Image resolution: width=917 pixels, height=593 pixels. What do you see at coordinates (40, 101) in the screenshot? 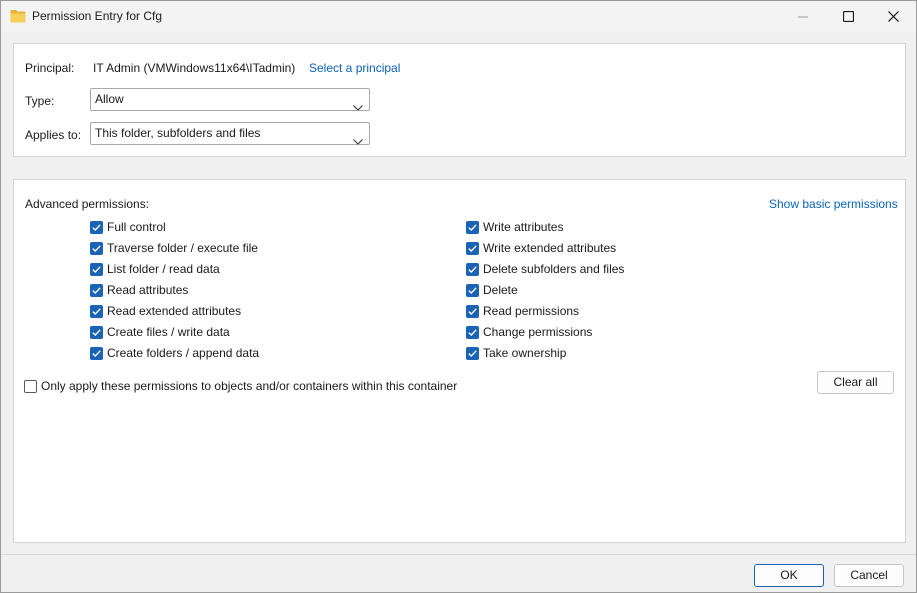
I see `type-label: Type:` at bounding box center [40, 101].